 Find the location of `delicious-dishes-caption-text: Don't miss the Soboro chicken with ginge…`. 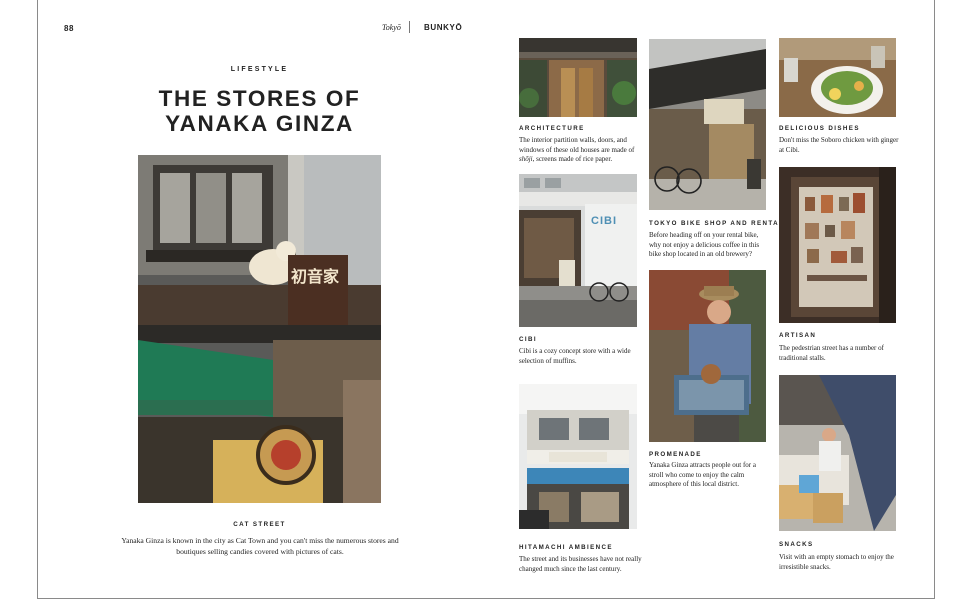

delicious-dishes-caption-text: Don't miss the Soboro chicken with ginge… is located at coordinates (839, 145).